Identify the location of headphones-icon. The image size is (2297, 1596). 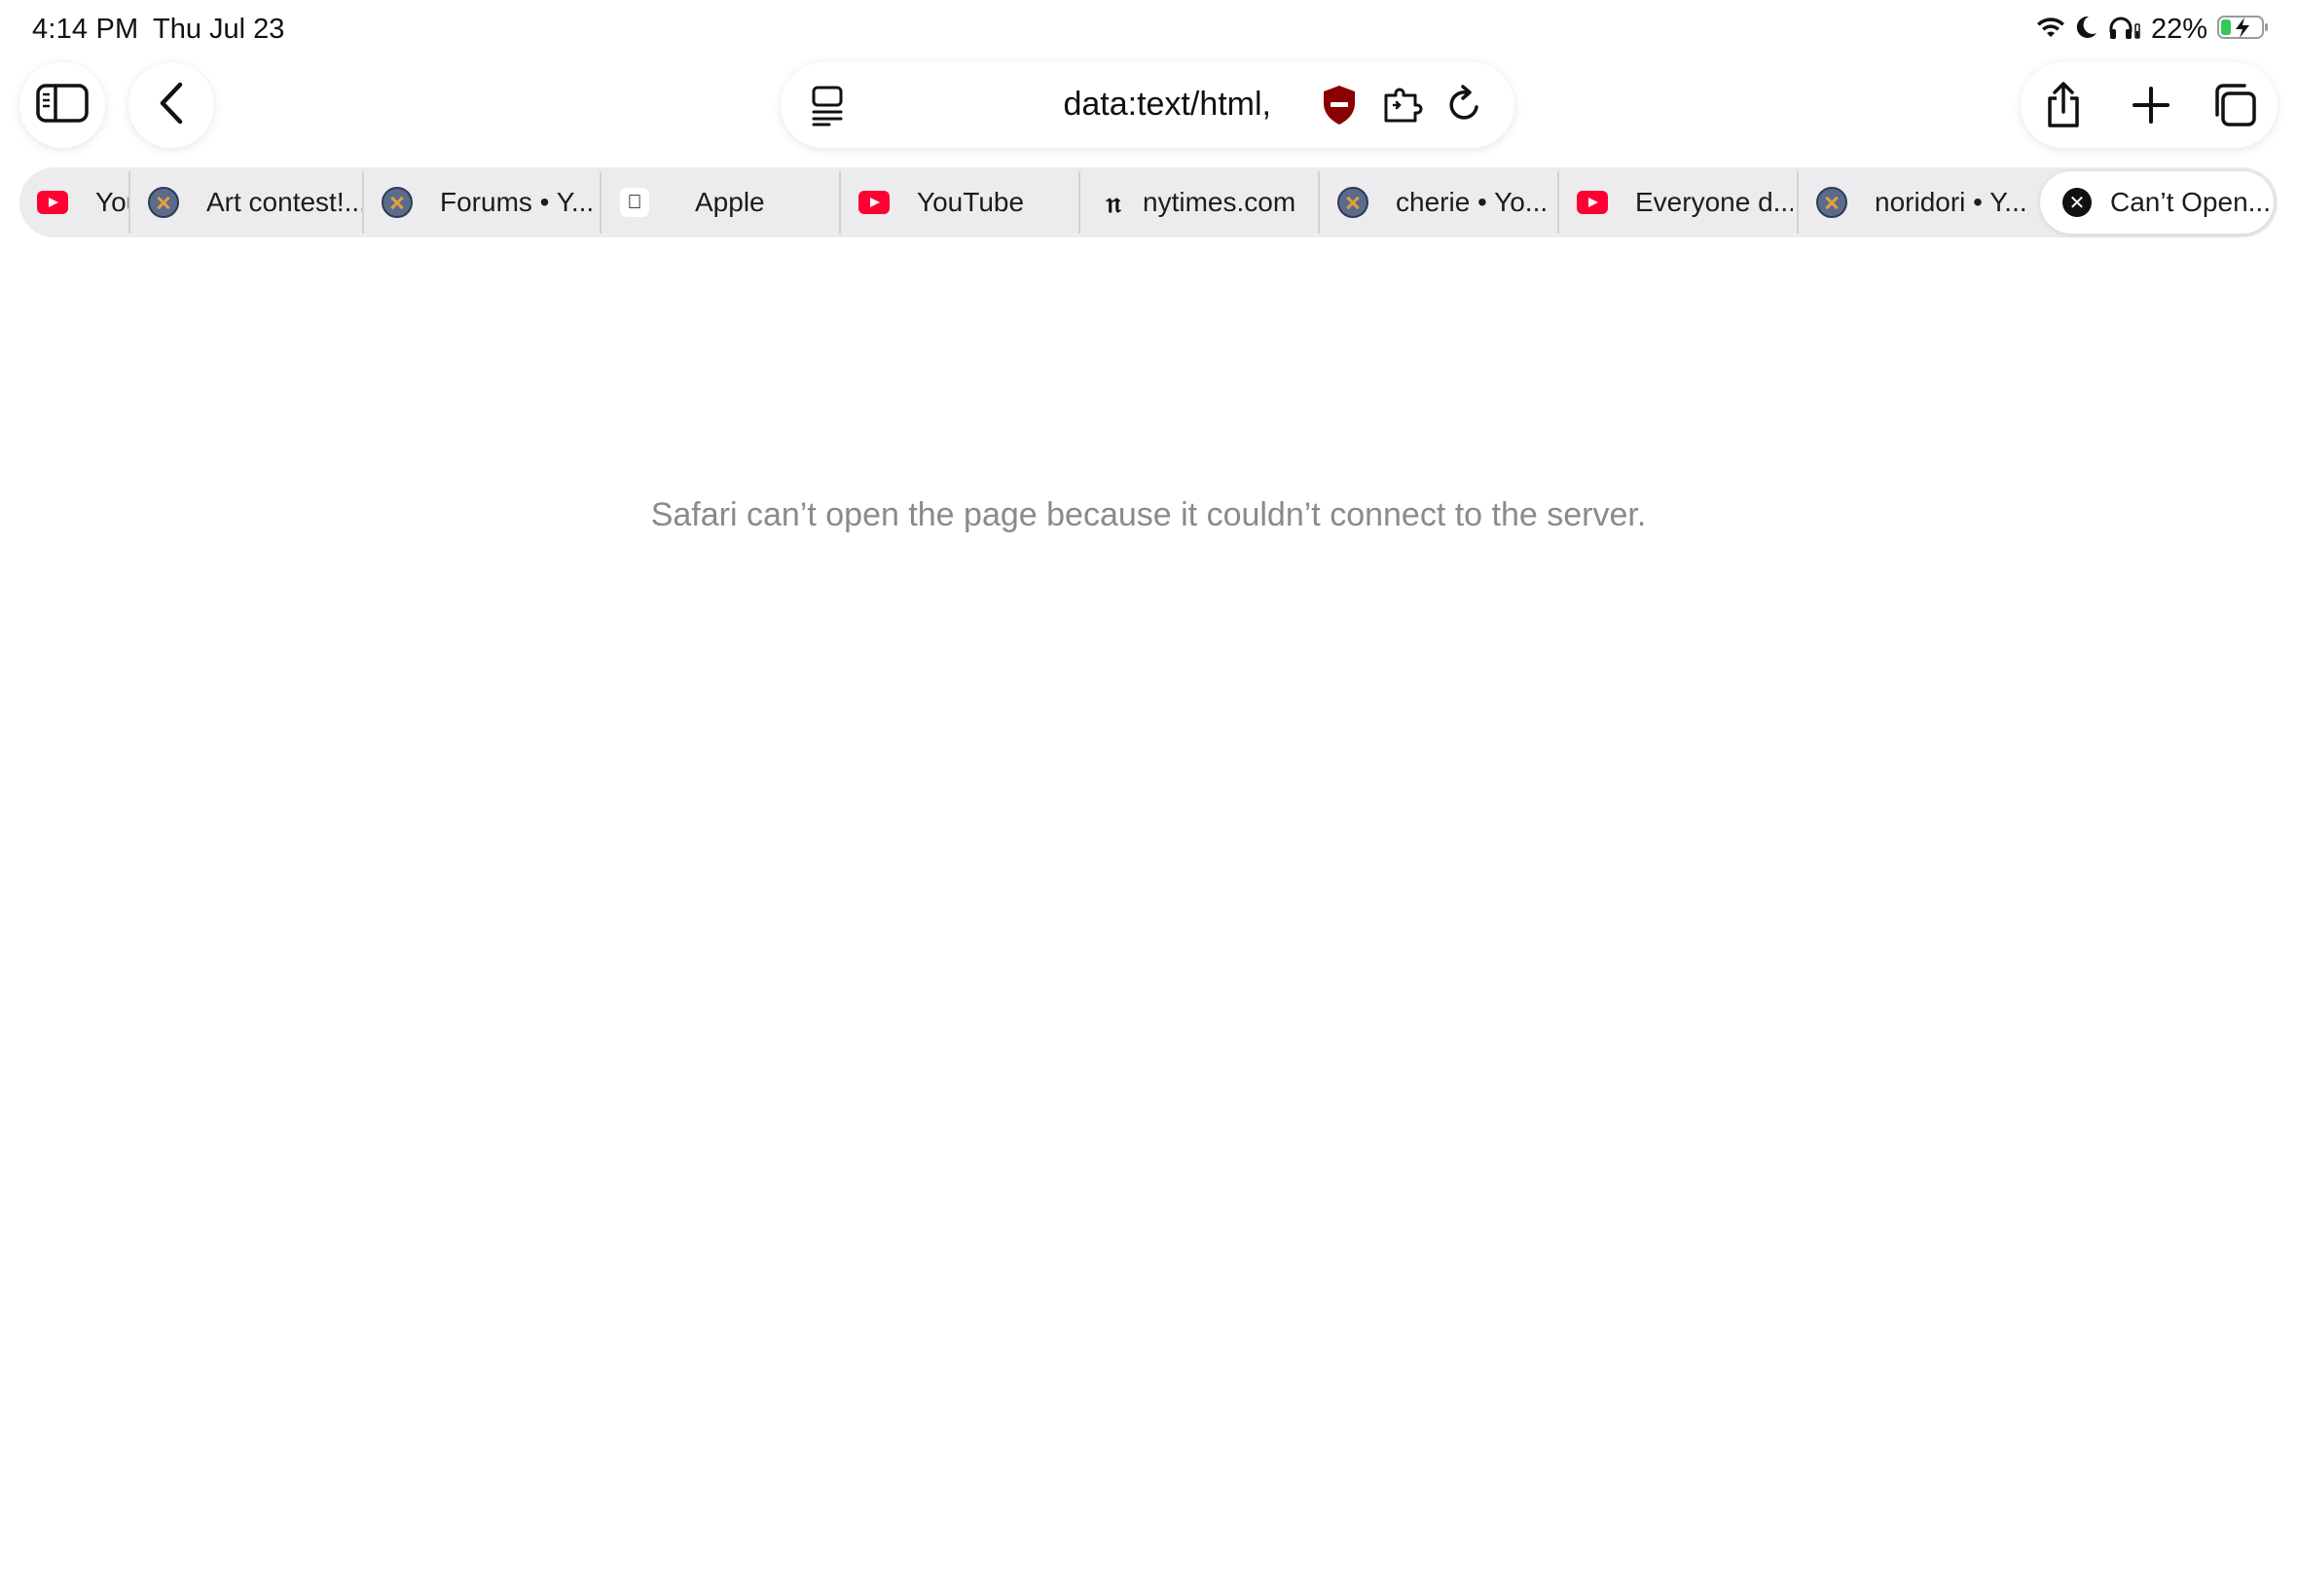
(2124, 30).